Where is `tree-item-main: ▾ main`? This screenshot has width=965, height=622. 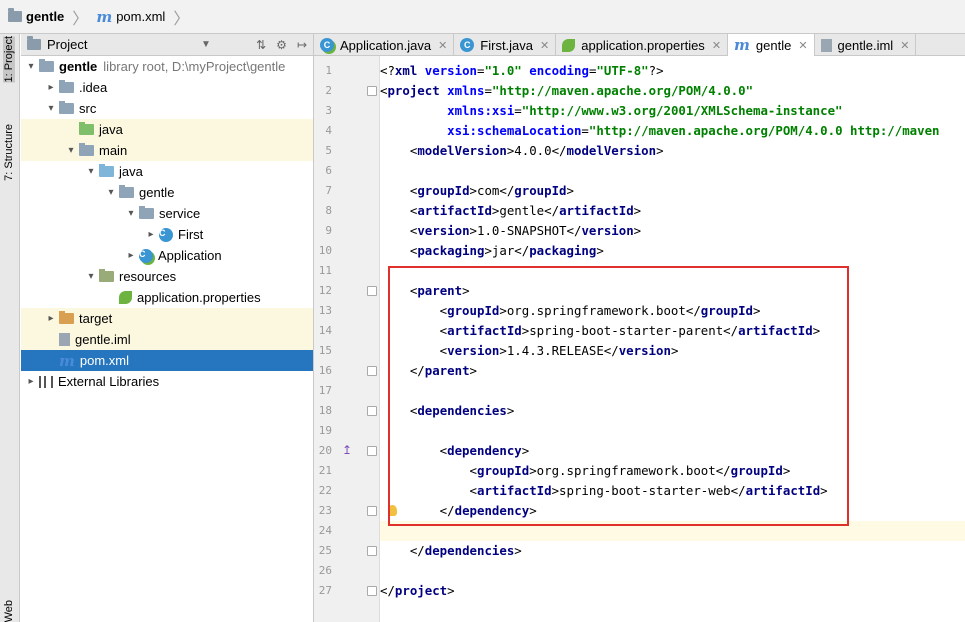
tree-item-main: ▾ main is located at coordinates (167, 150).